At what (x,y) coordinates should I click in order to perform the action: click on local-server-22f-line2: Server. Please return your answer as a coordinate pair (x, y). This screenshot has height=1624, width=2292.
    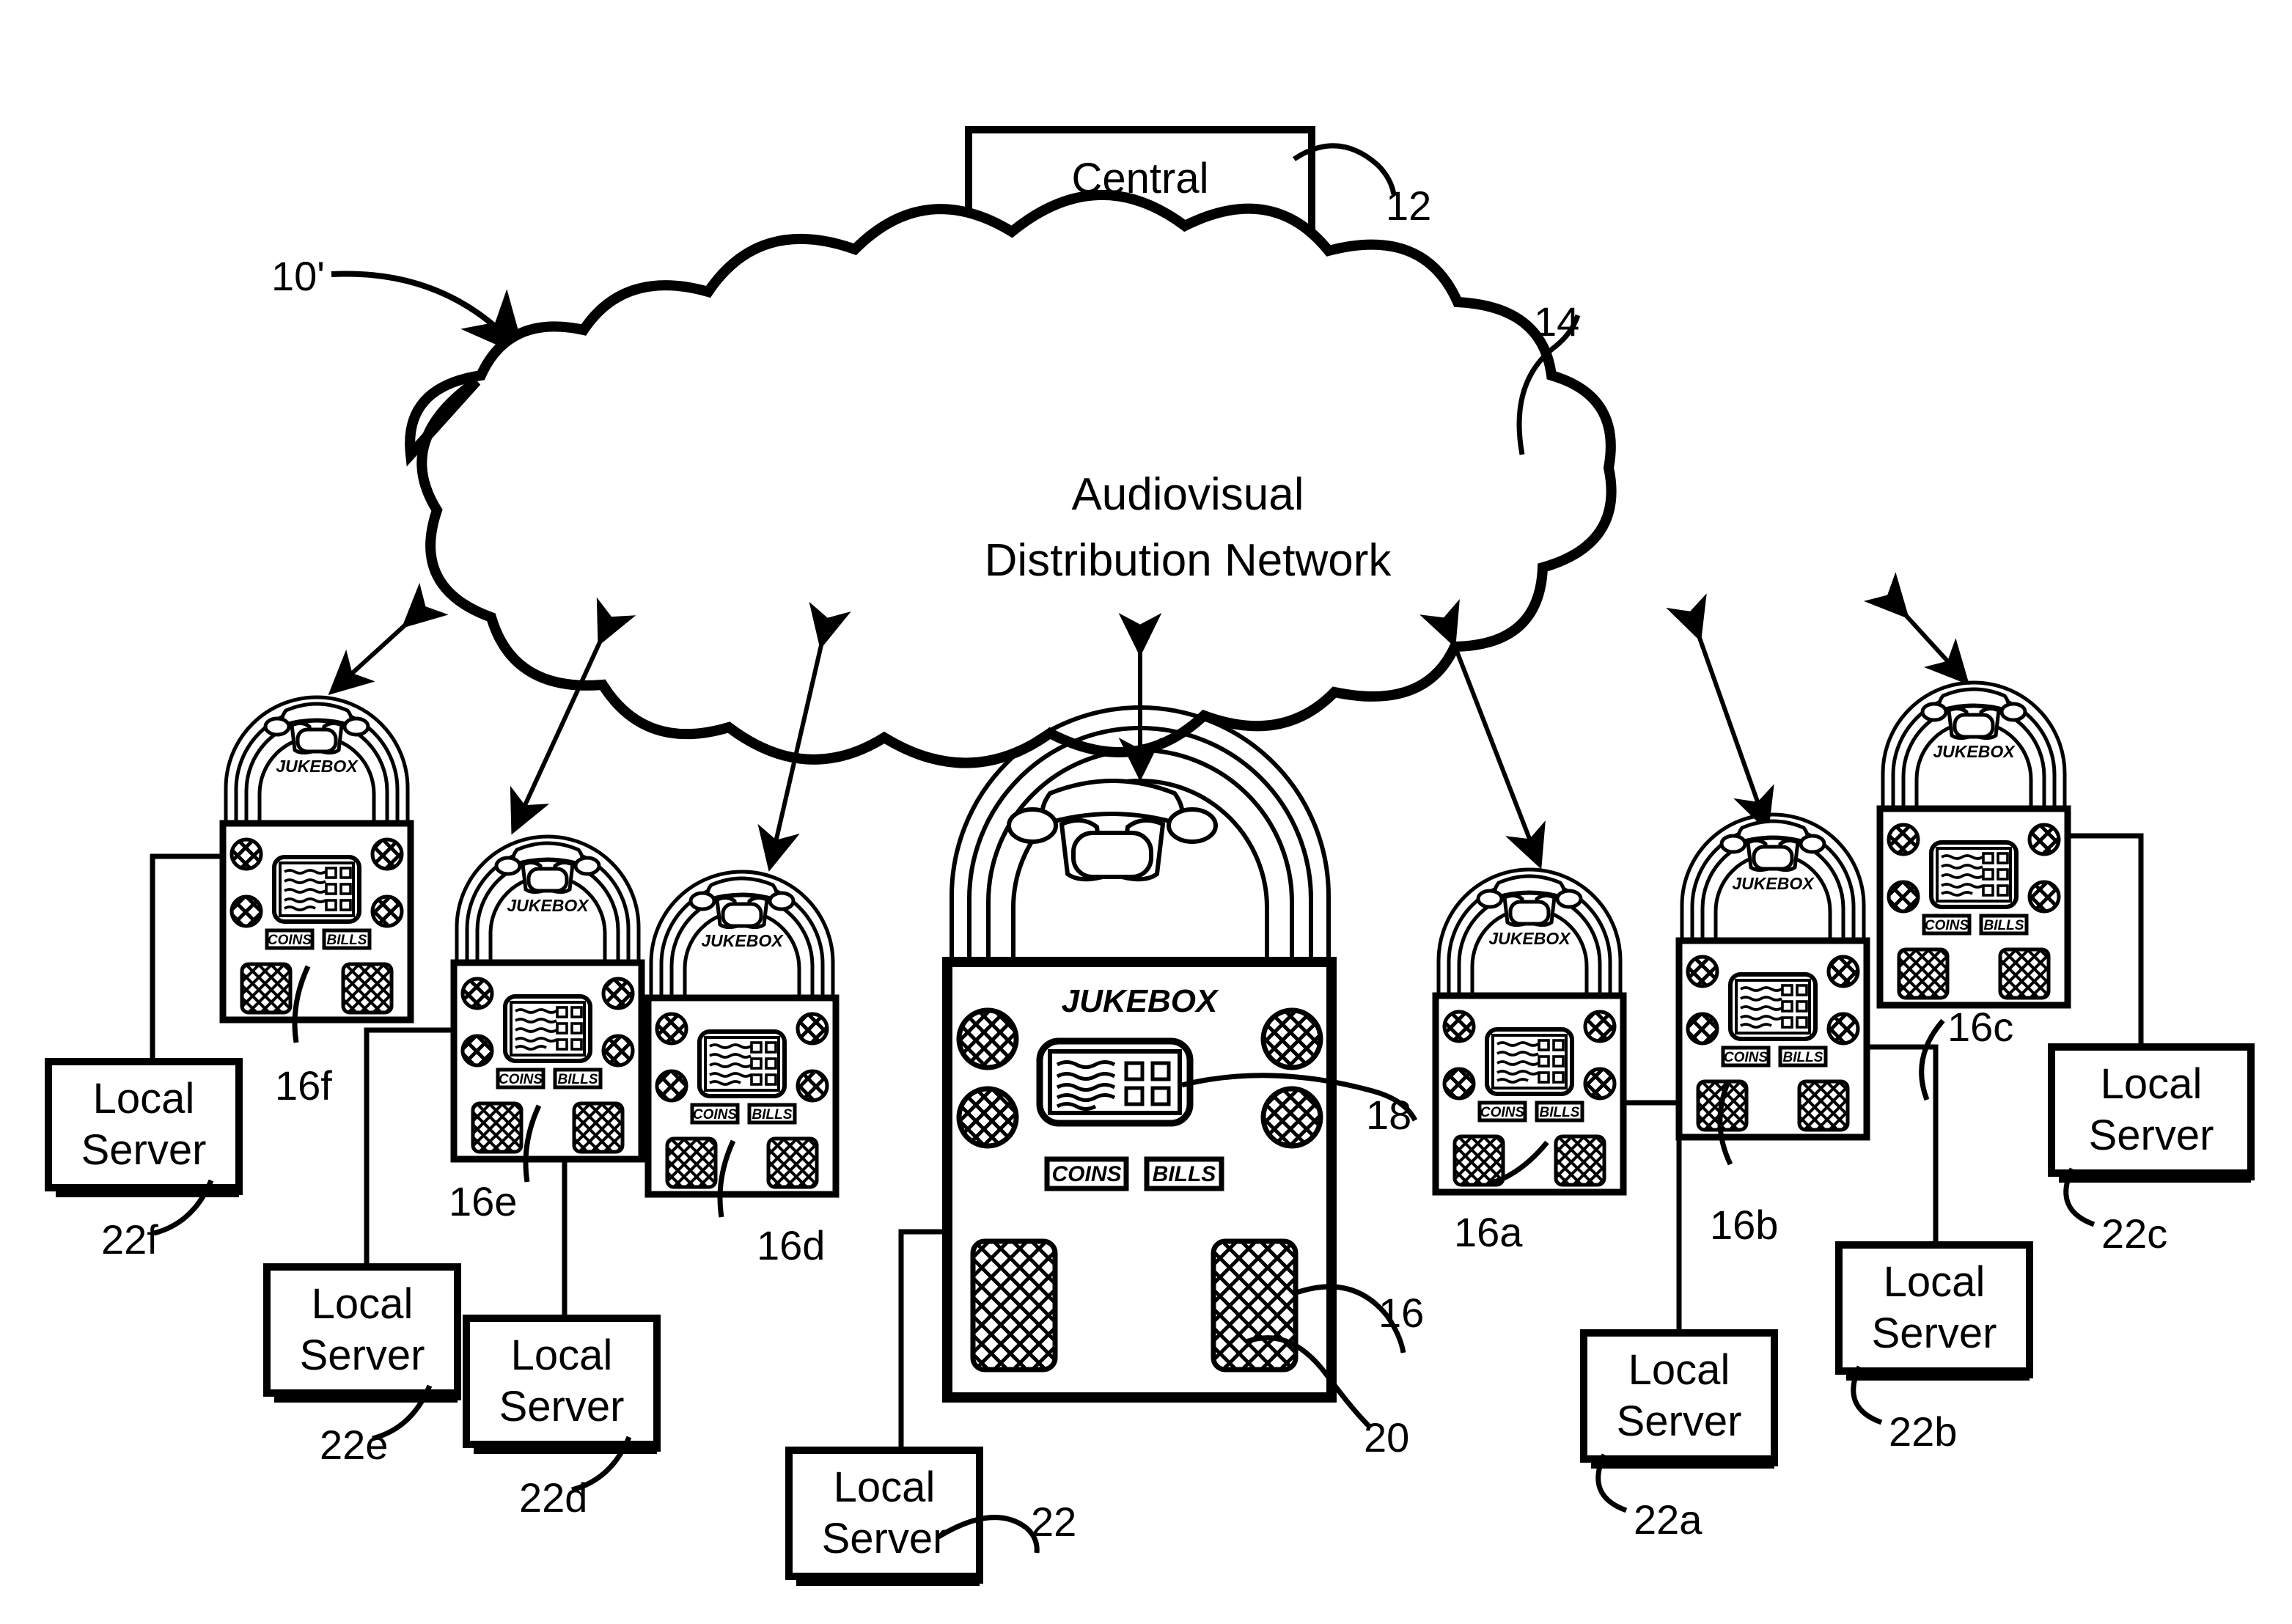
    Looking at the image, I should click on (144, 1150).